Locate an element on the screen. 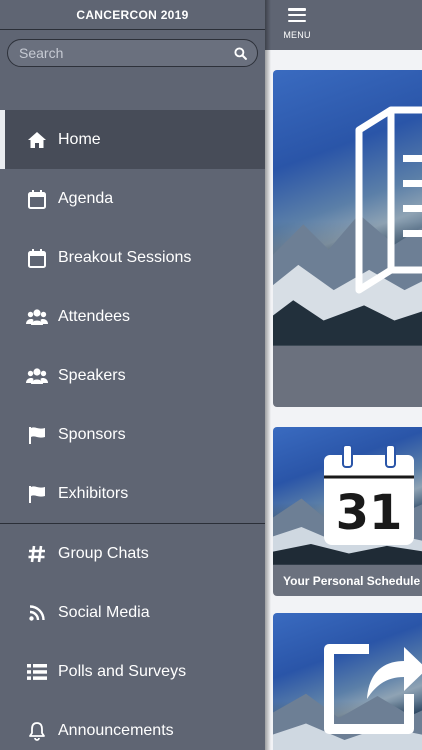 The width and height of the screenshot is (422, 750). top-bar: MENU is located at coordinates (343, 25).